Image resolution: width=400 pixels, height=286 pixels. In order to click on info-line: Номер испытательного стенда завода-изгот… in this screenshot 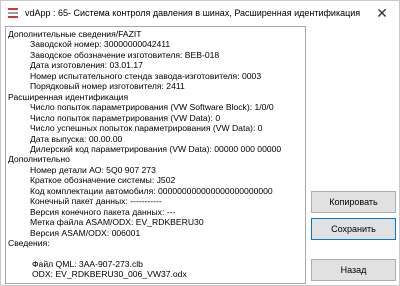, I will do `click(146, 75)`.